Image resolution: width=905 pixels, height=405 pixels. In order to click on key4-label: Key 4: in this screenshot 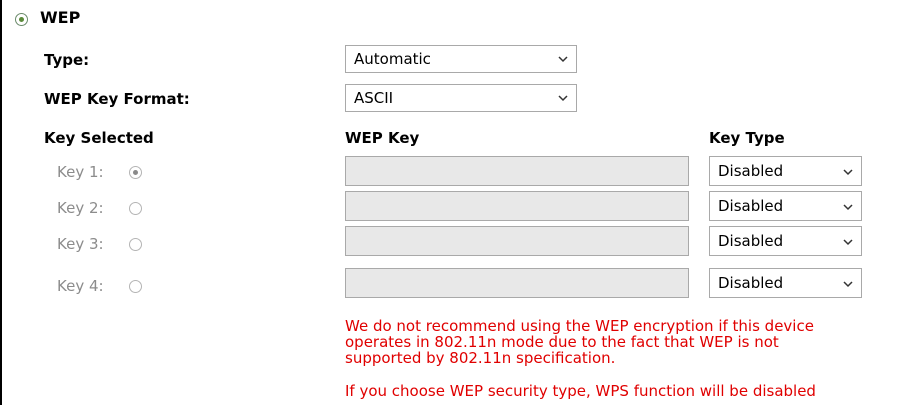, I will do `click(80, 286)`.